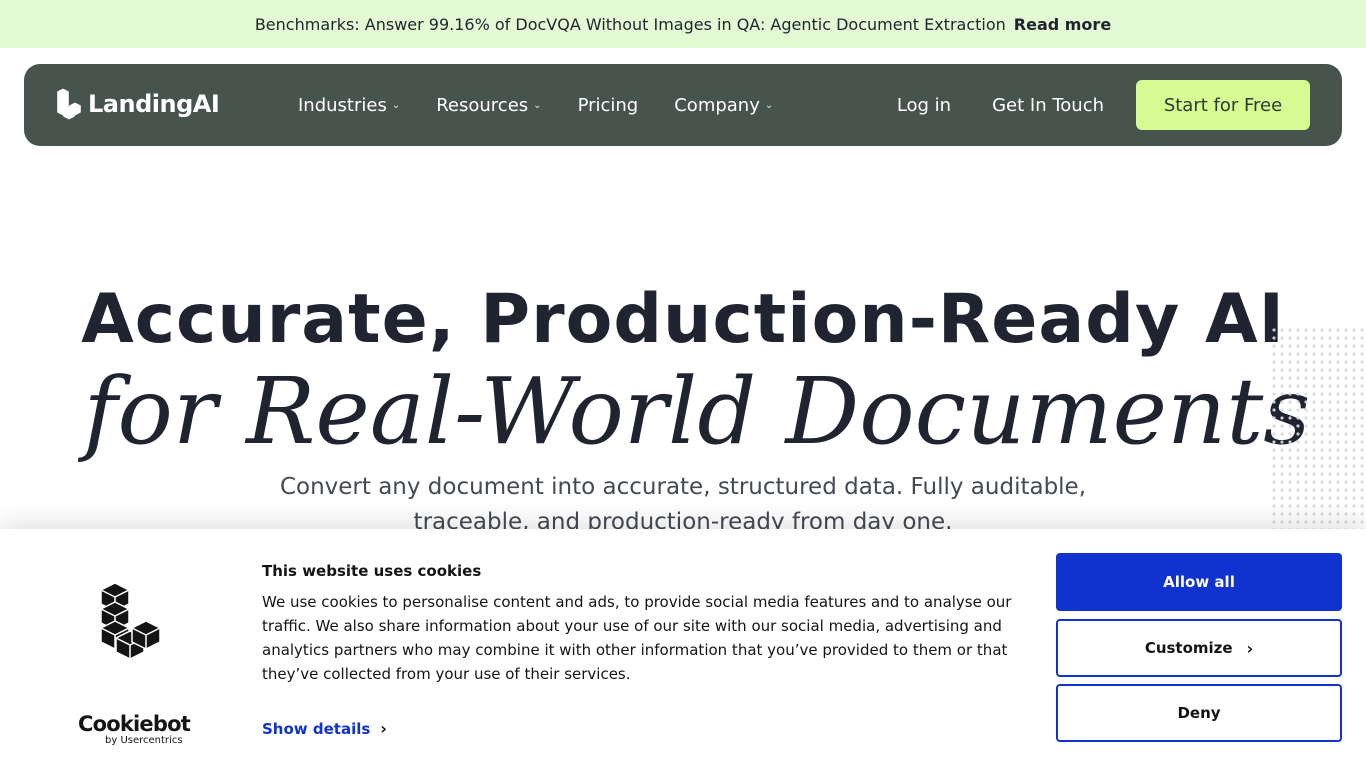  Describe the element at coordinates (69, 104) in the screenshot. I see `landingai-logo-icon` at that location.